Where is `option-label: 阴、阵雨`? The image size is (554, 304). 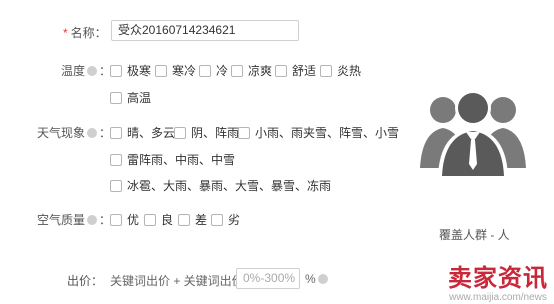 option-label: 阴、阵雨 is located at coordinates (215, 133).